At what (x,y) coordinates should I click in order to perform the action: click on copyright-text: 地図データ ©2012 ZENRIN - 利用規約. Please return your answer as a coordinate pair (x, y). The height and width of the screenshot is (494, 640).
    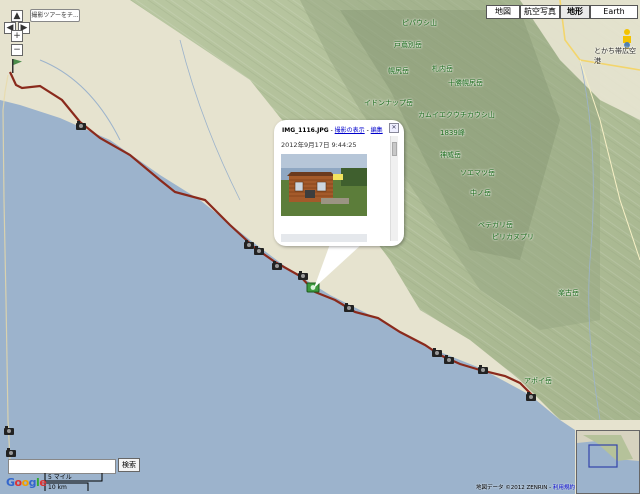
    Looking at the image, I should click on (525, 488).